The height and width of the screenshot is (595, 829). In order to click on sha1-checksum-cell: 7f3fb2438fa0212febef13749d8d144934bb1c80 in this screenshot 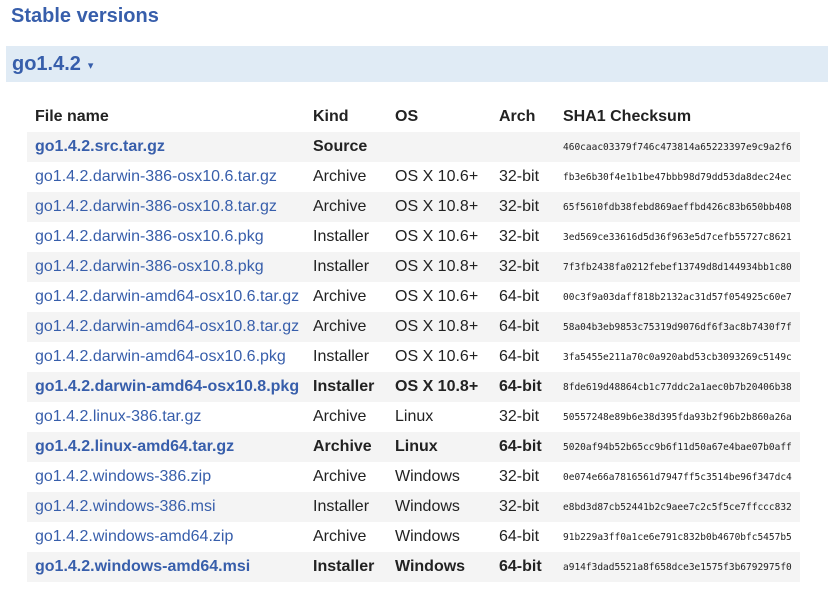, I will do `click(677, 267)`.